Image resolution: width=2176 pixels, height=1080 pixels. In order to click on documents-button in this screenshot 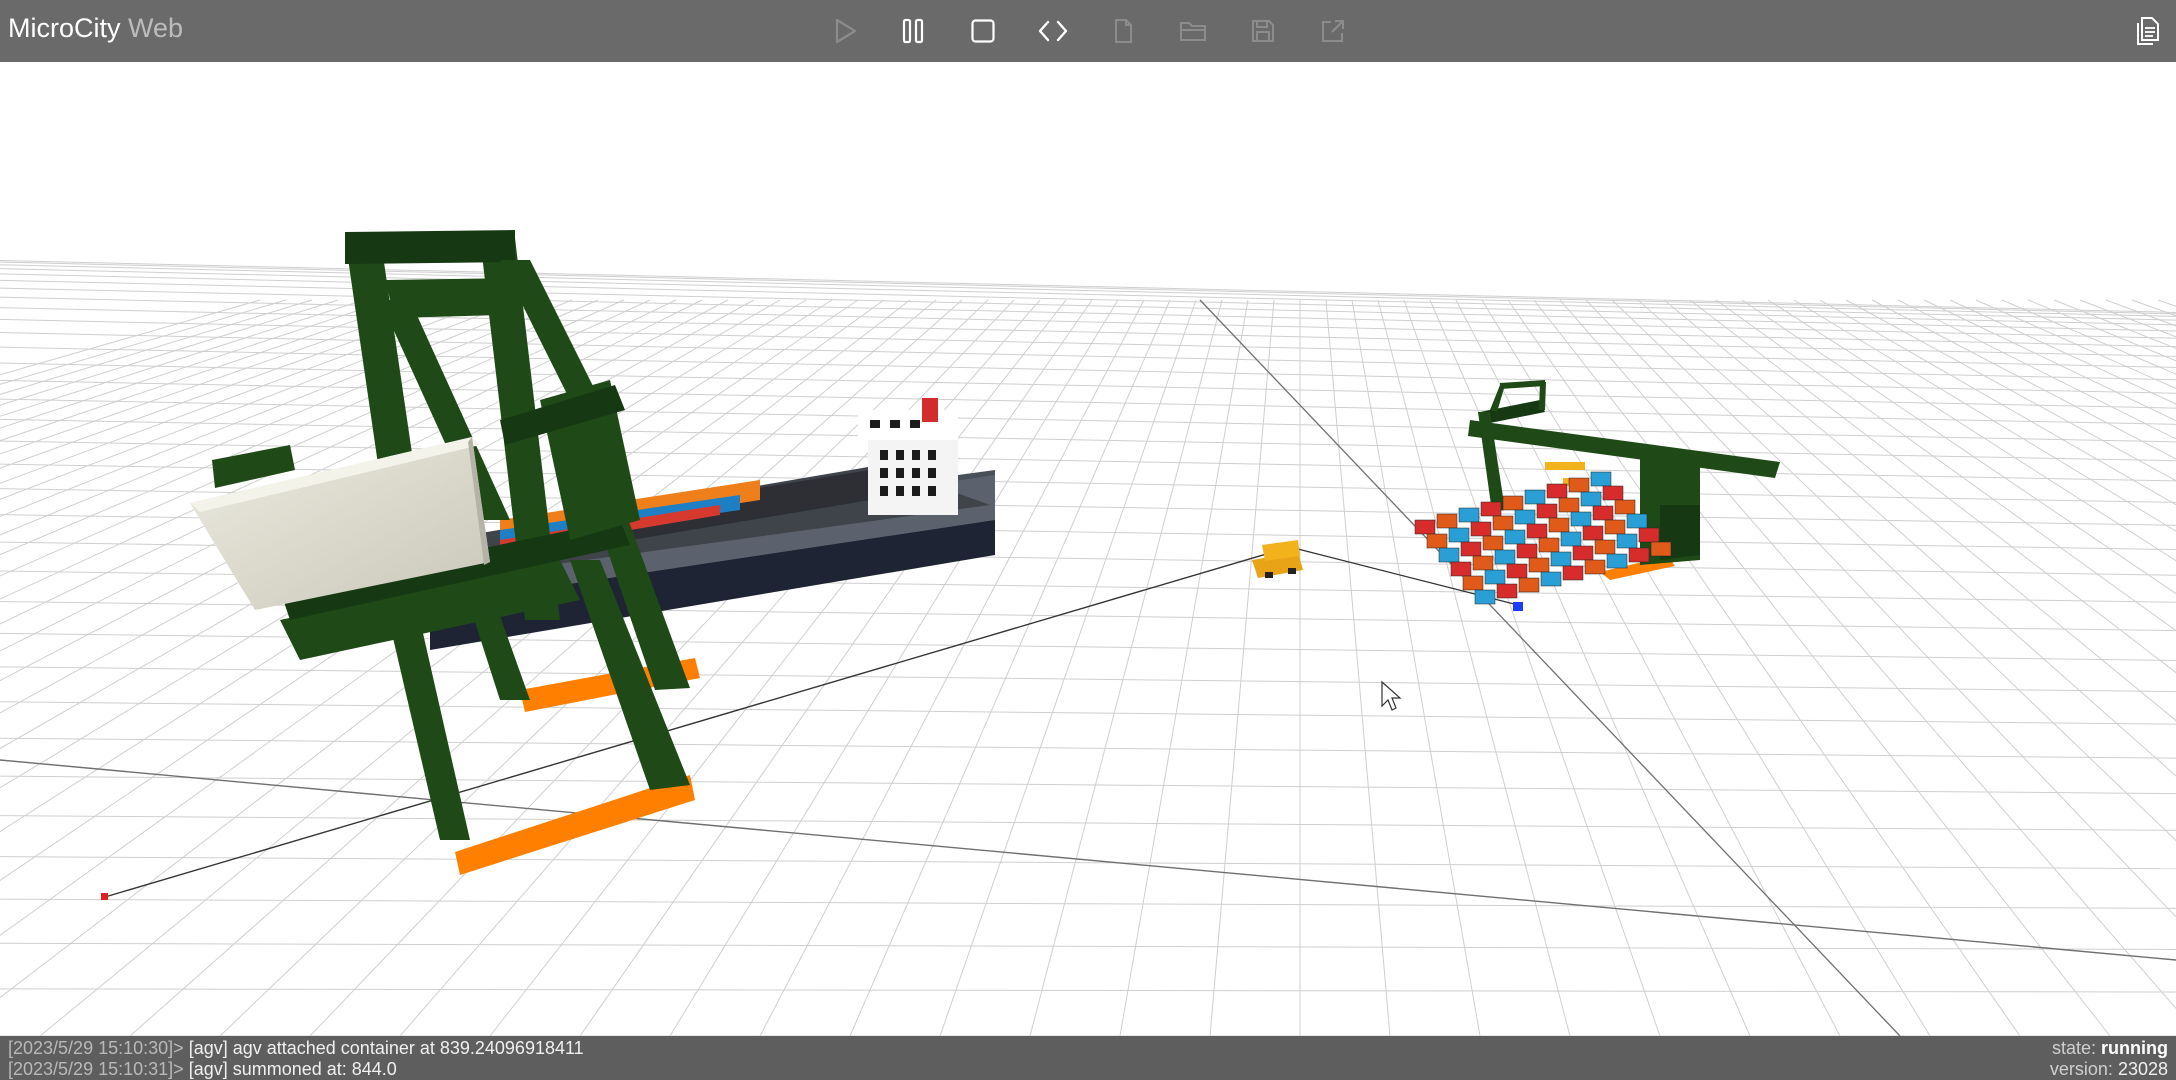, I will do `click(2148, 31)`.